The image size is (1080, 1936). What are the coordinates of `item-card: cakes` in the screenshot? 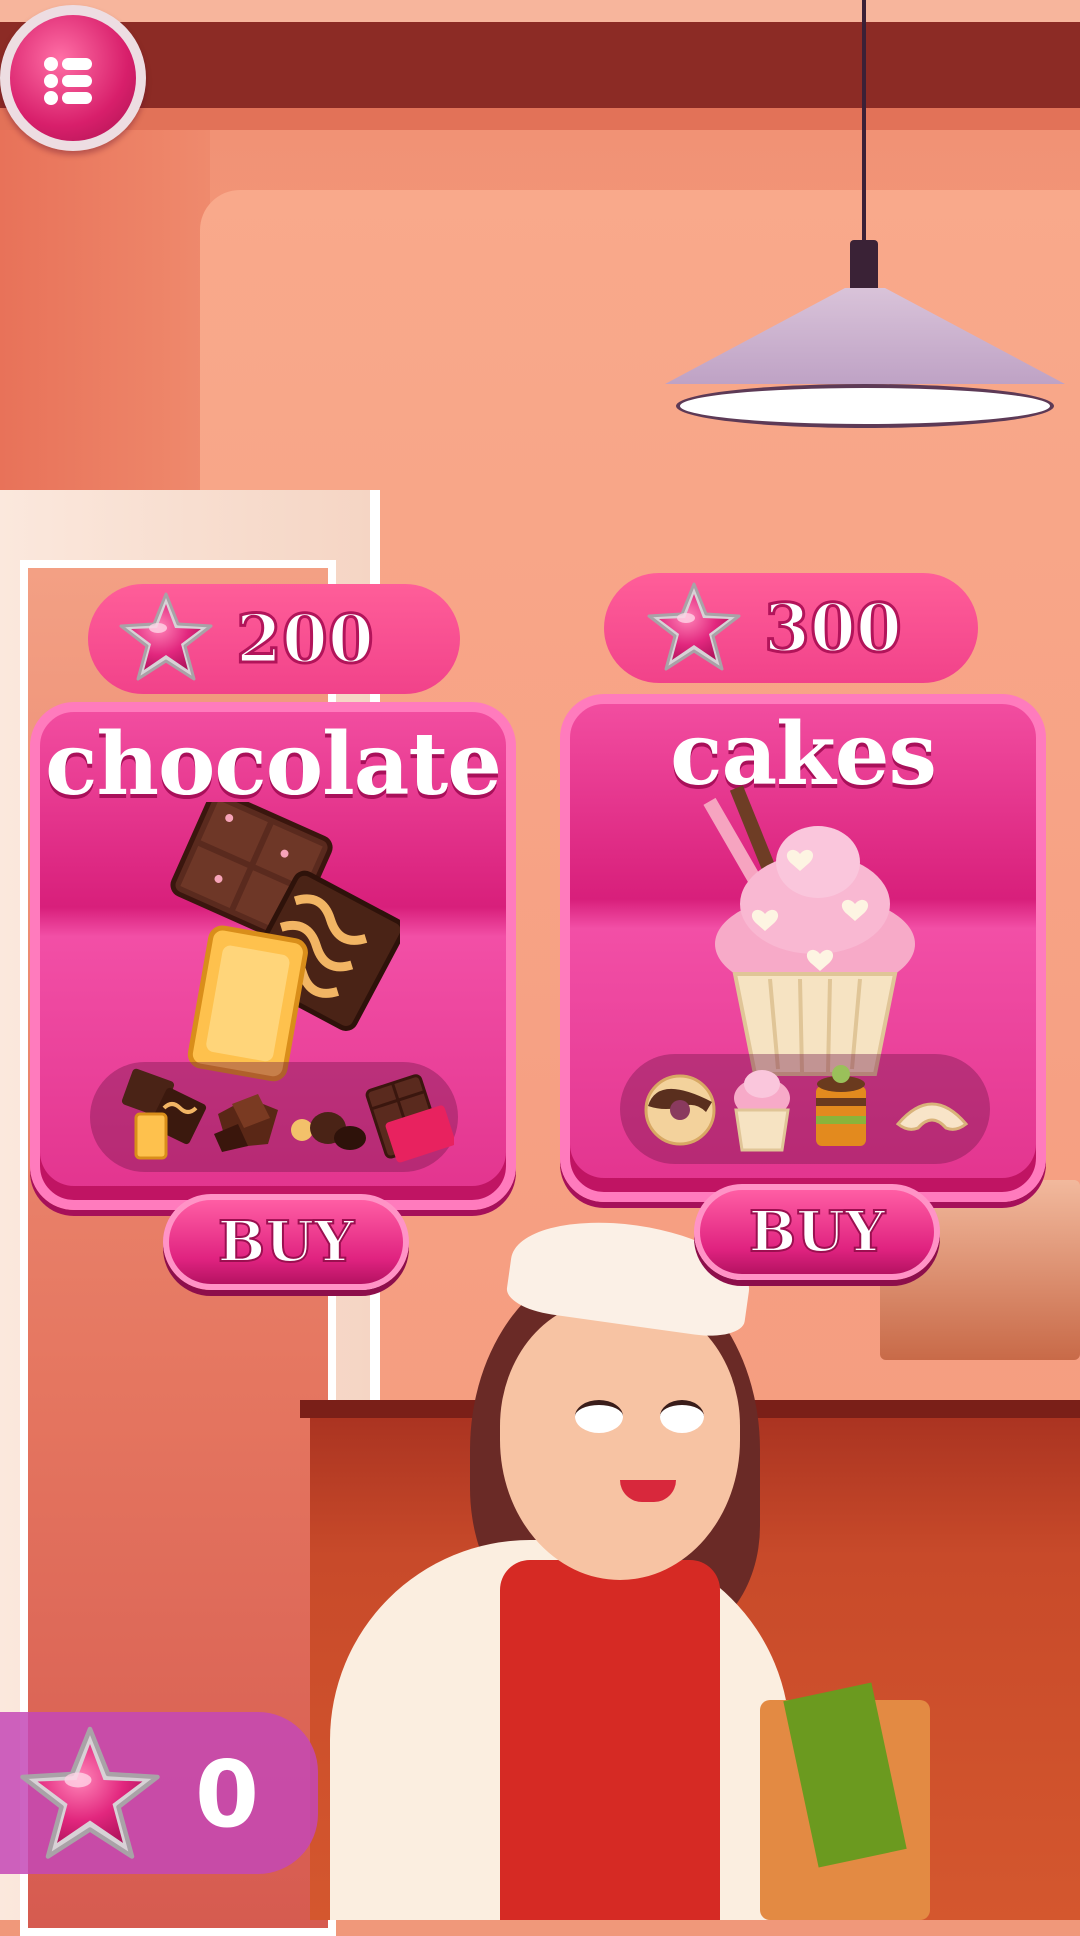 It's located at (803, 948).